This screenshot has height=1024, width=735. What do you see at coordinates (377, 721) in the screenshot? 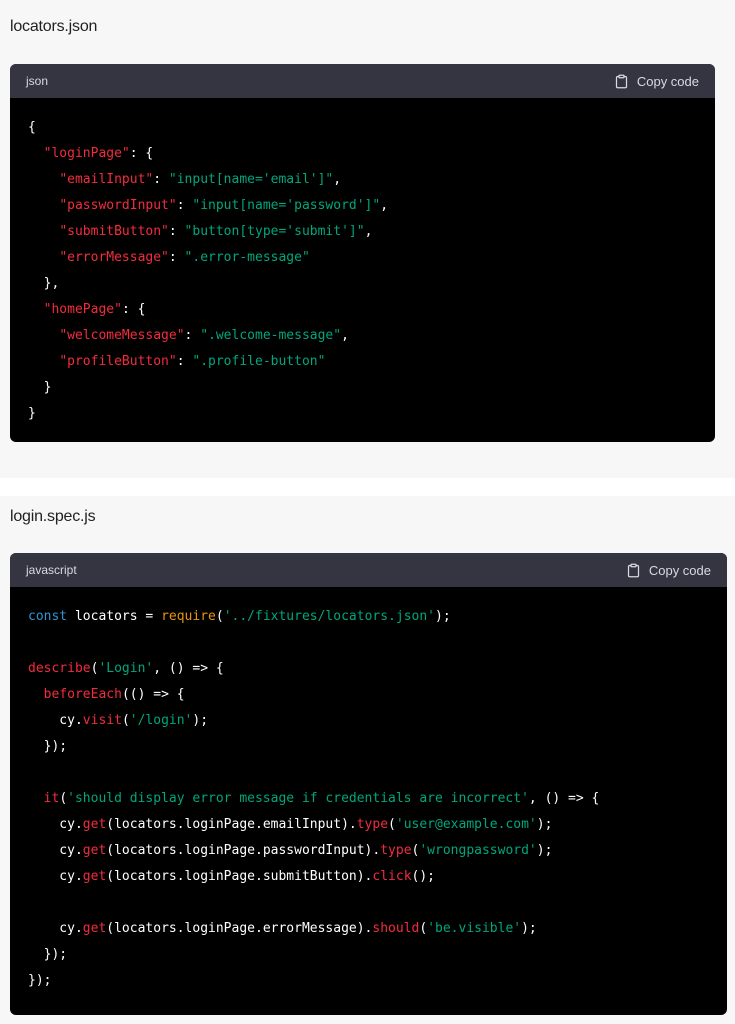
I see `code-line: cy.visit('/login');` at bounding box center [377, 721].